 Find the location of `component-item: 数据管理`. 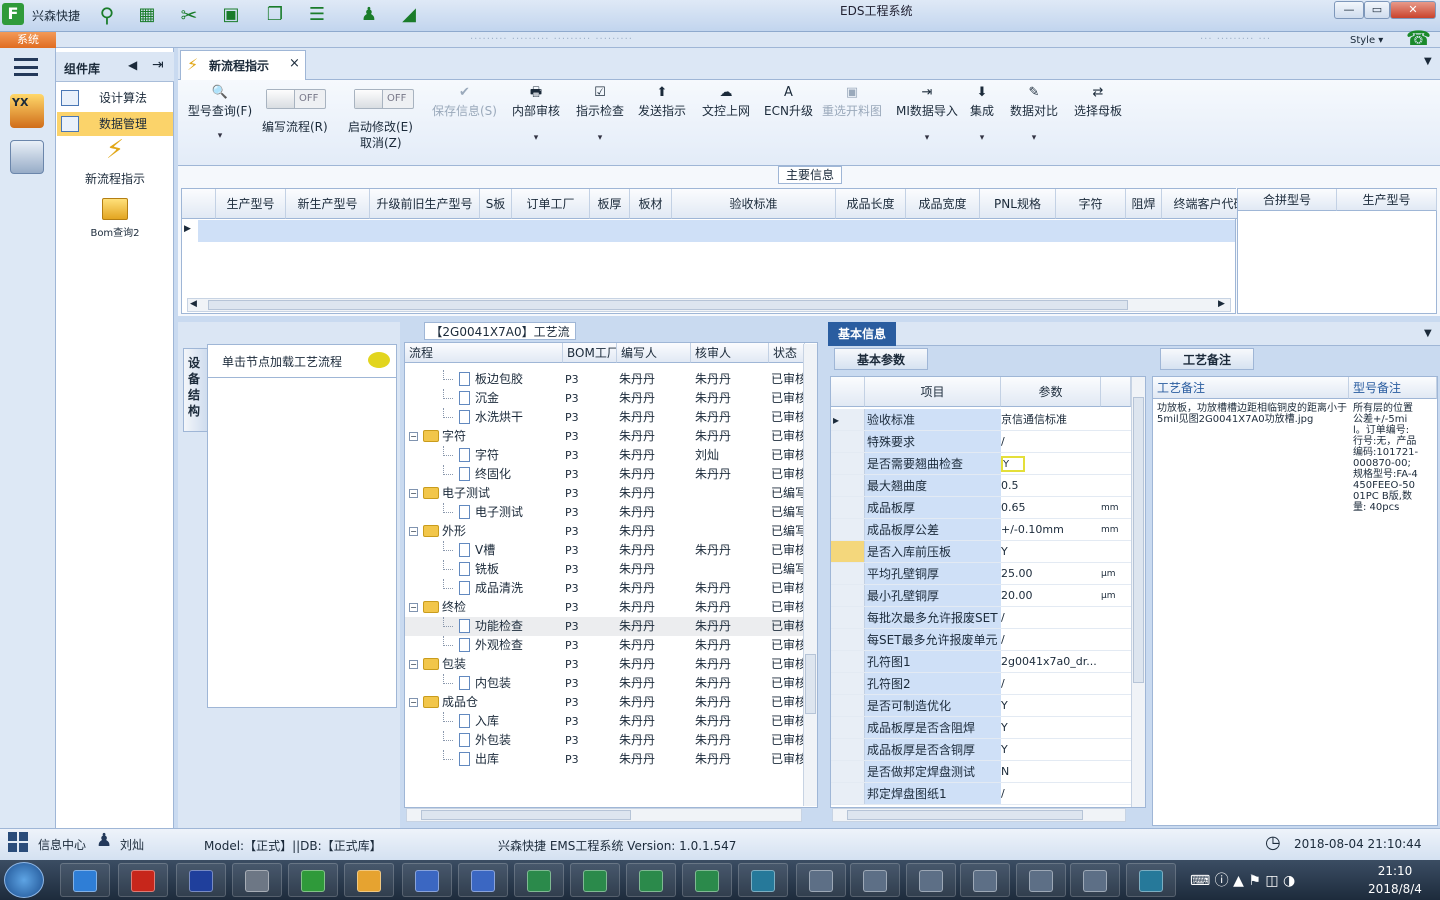

component-item: 数据管理 is located at coordinates (115, 124).